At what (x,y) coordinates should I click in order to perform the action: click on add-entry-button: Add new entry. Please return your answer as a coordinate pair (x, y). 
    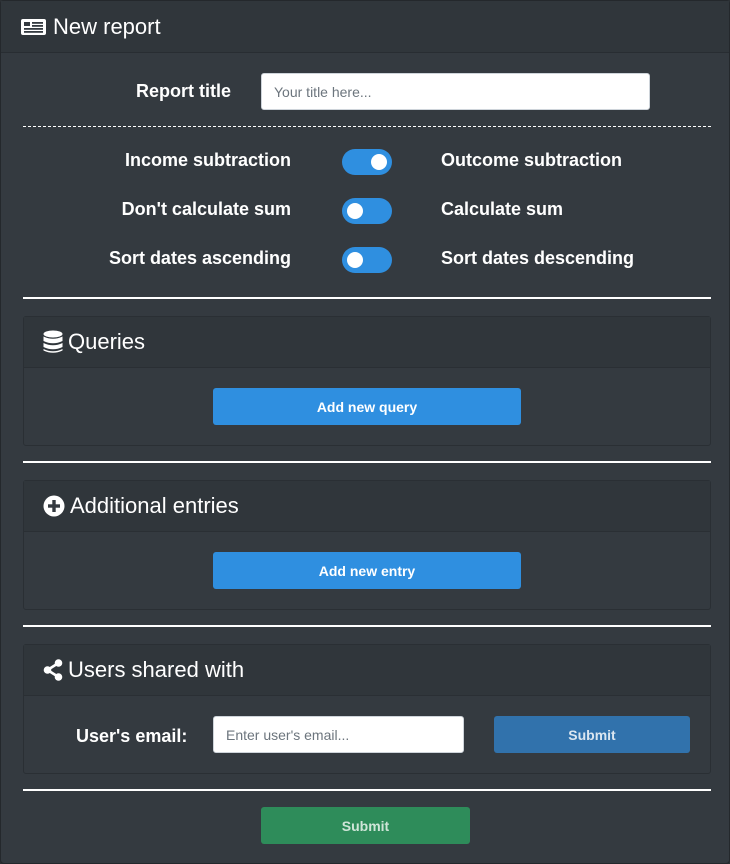
    Looking at the image, I should click on (367, 570).